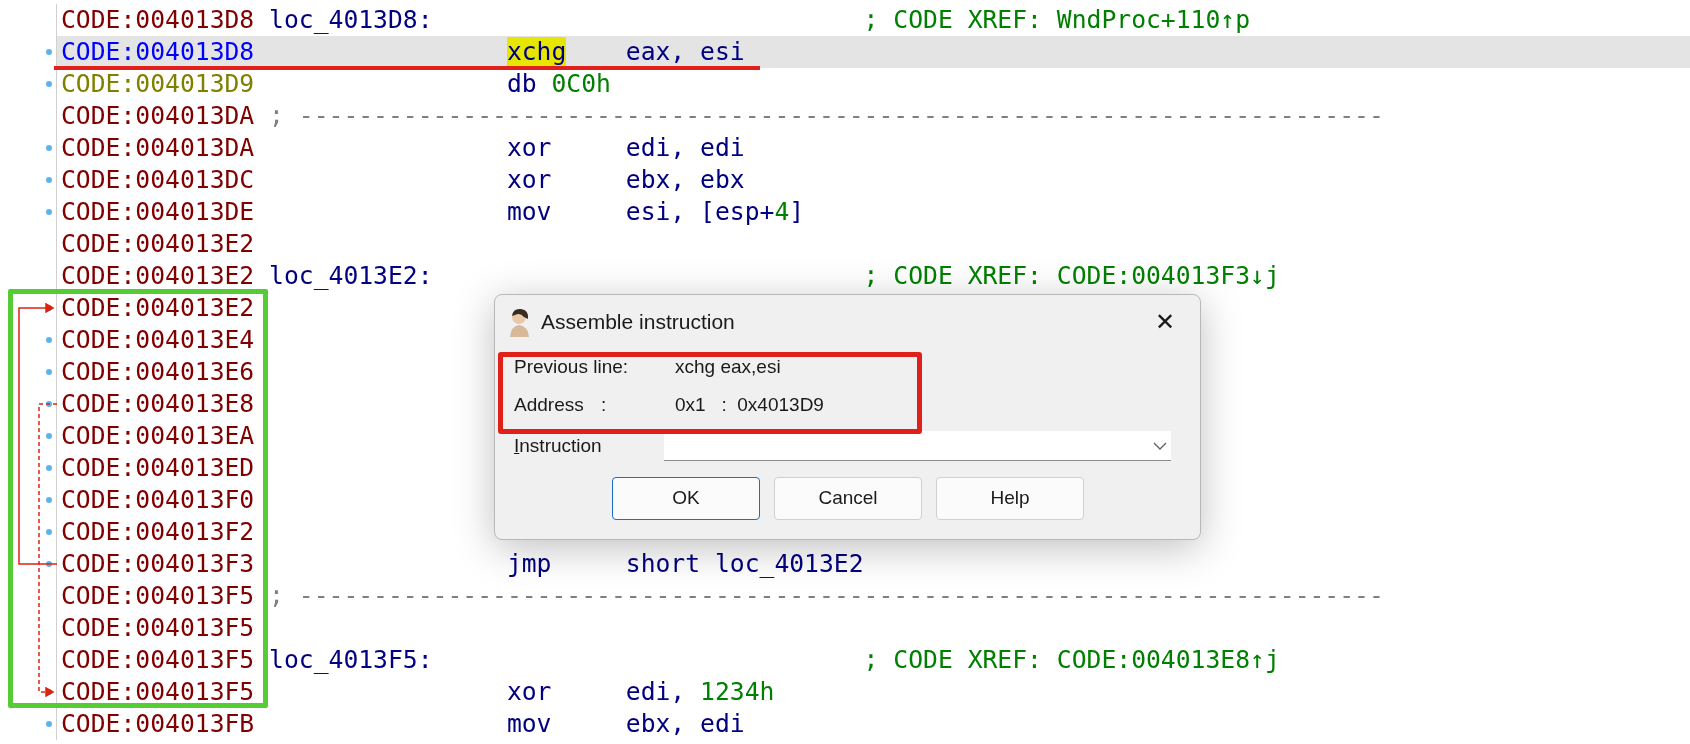  I want to click on mnemonic: xchg, so click(536, 51).